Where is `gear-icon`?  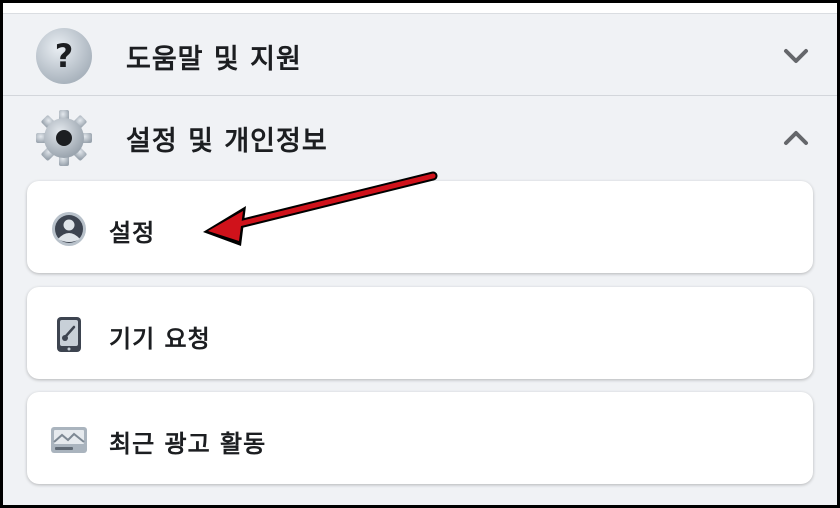 gear-icon is located at coordinates (64, 138).